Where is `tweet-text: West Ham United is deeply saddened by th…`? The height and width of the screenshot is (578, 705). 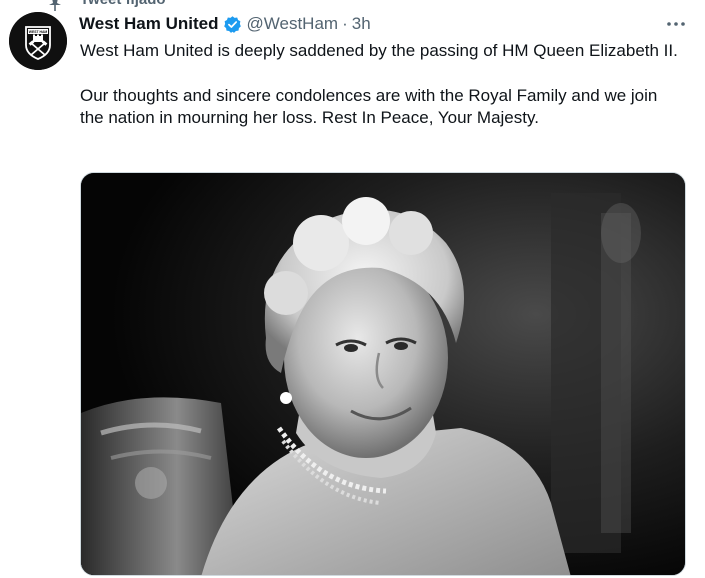
tweet-text: West Ham United is deeply saddened by th… is located at coordinates (380, 85).